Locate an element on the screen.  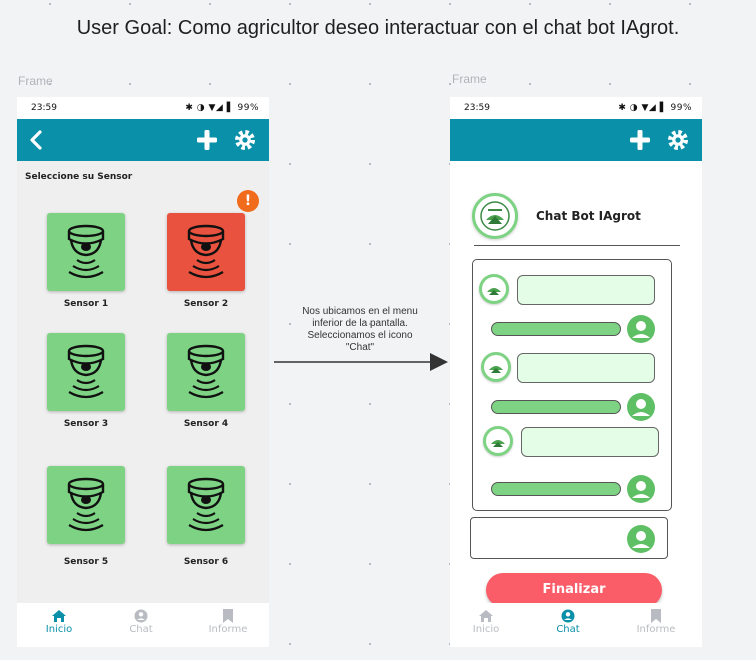
sensor-label-6: Sensor 6 is located at coordinates (206, 562).